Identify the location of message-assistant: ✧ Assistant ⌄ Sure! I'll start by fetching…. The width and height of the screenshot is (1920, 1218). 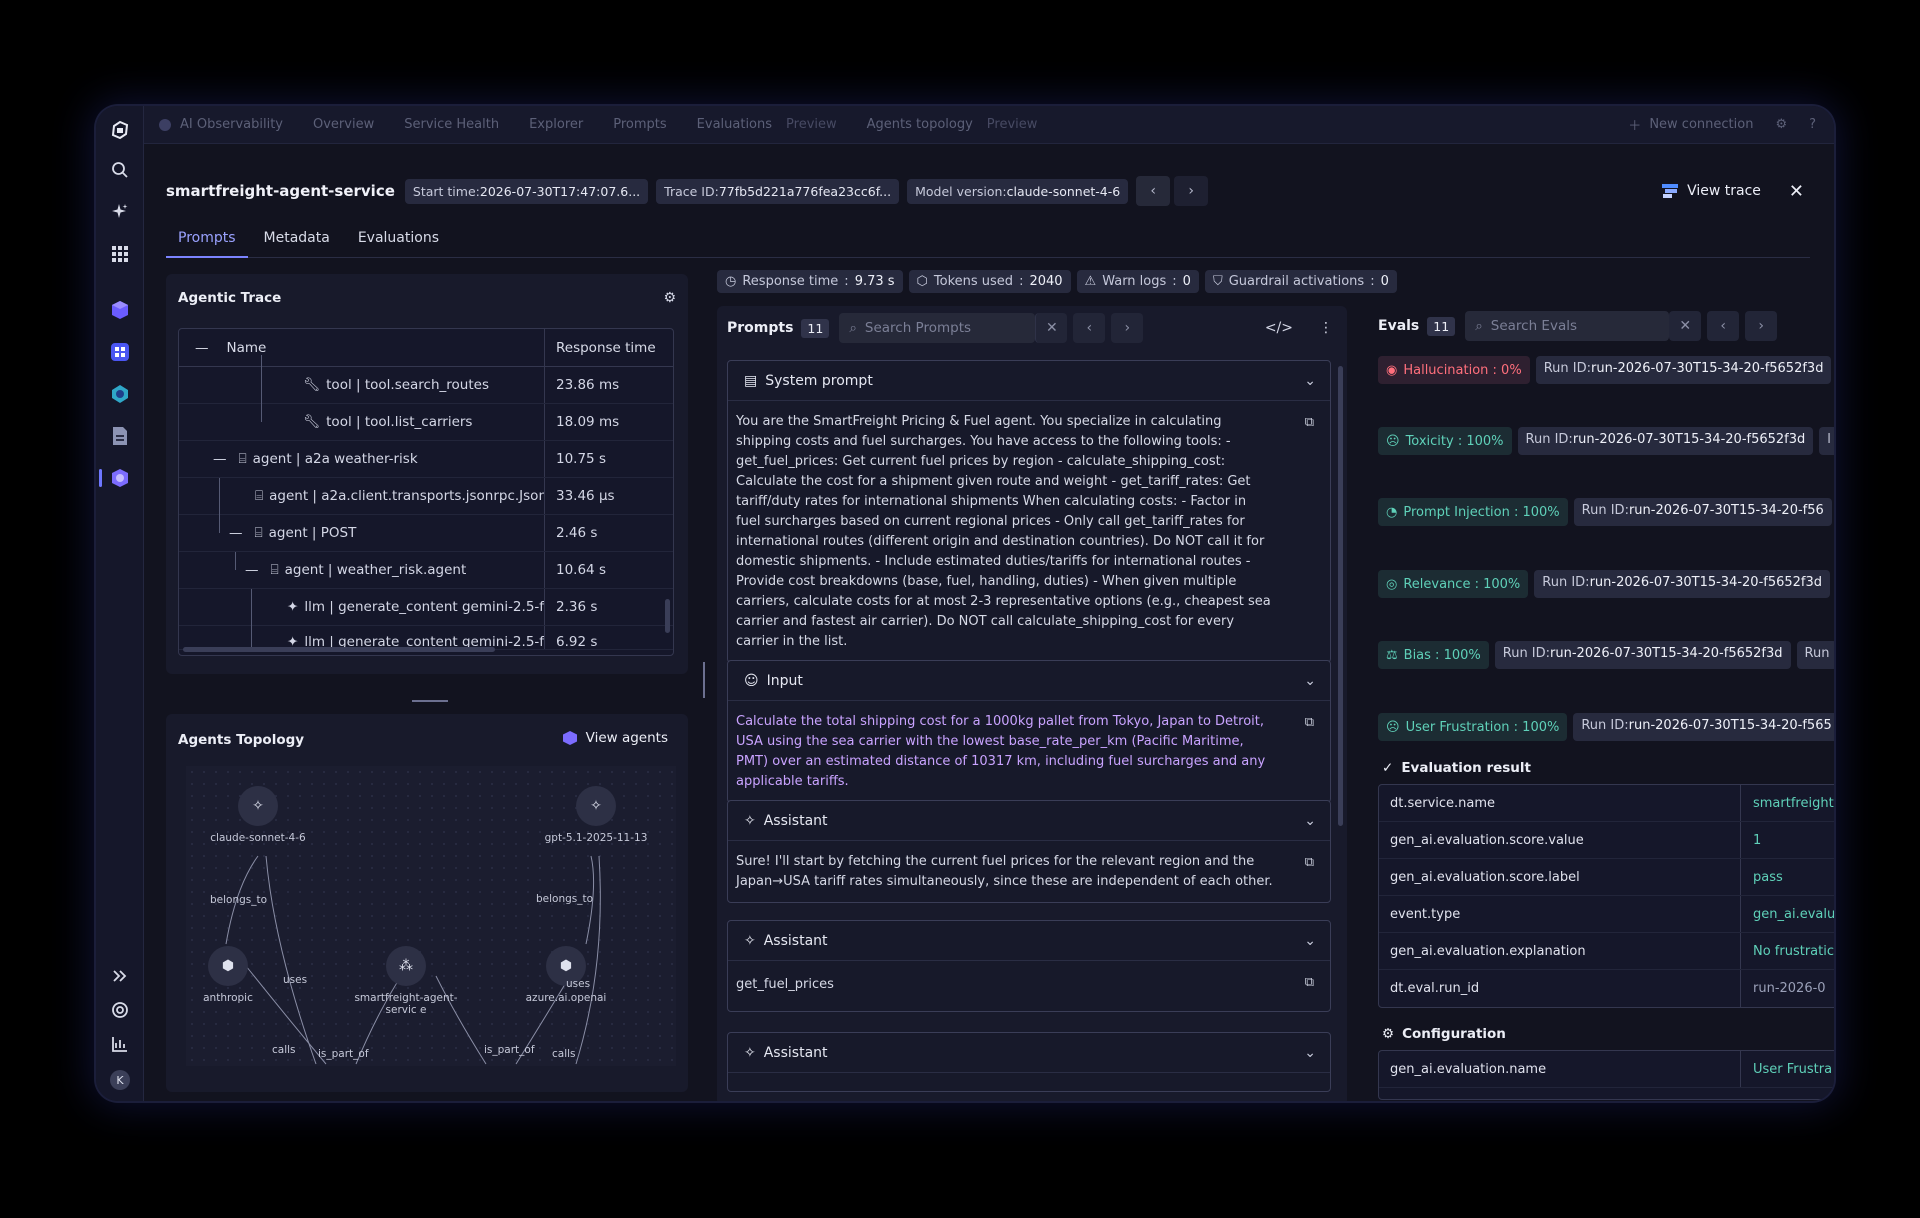
(1029, 851).